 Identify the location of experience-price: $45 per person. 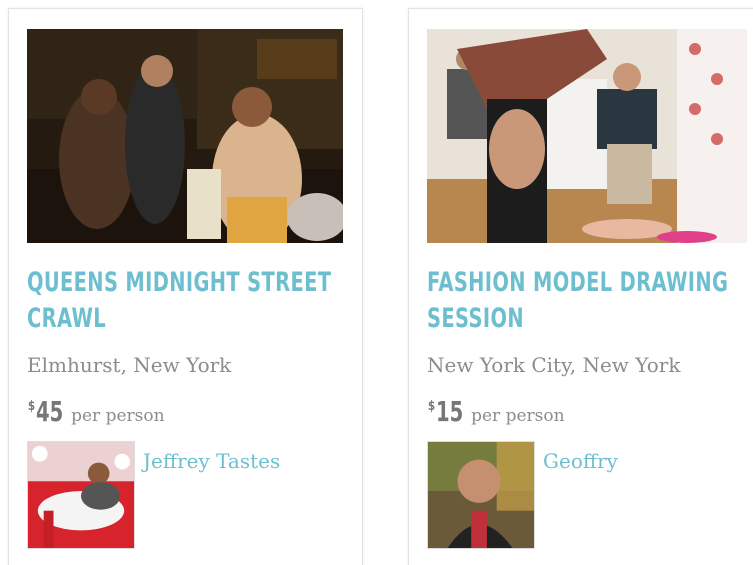
(96, 411).